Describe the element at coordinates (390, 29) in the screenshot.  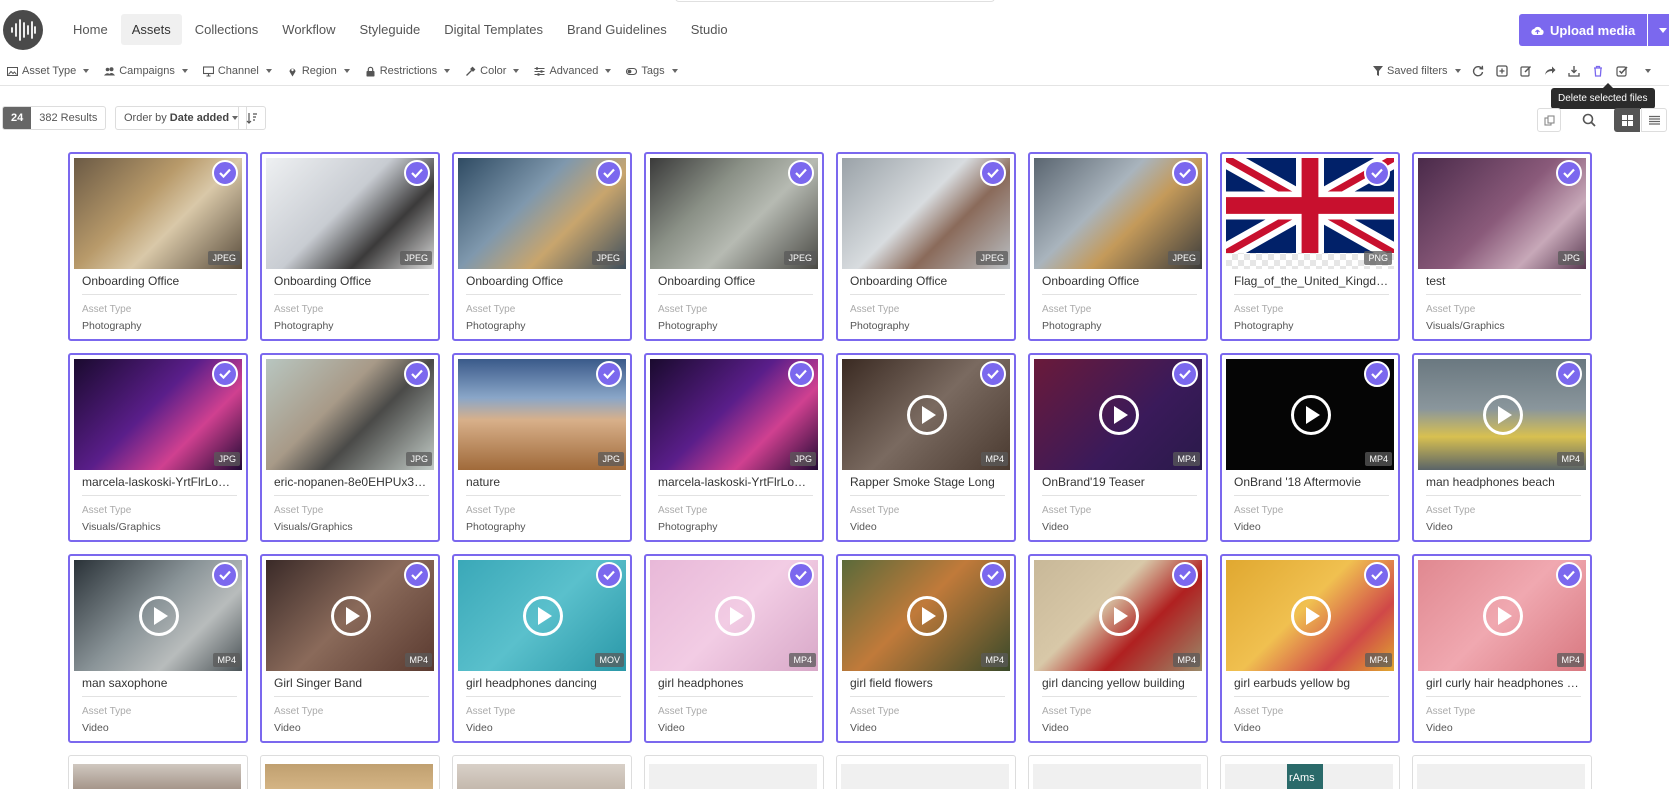
I see `tab-styleguide: Styleguide` at that location.